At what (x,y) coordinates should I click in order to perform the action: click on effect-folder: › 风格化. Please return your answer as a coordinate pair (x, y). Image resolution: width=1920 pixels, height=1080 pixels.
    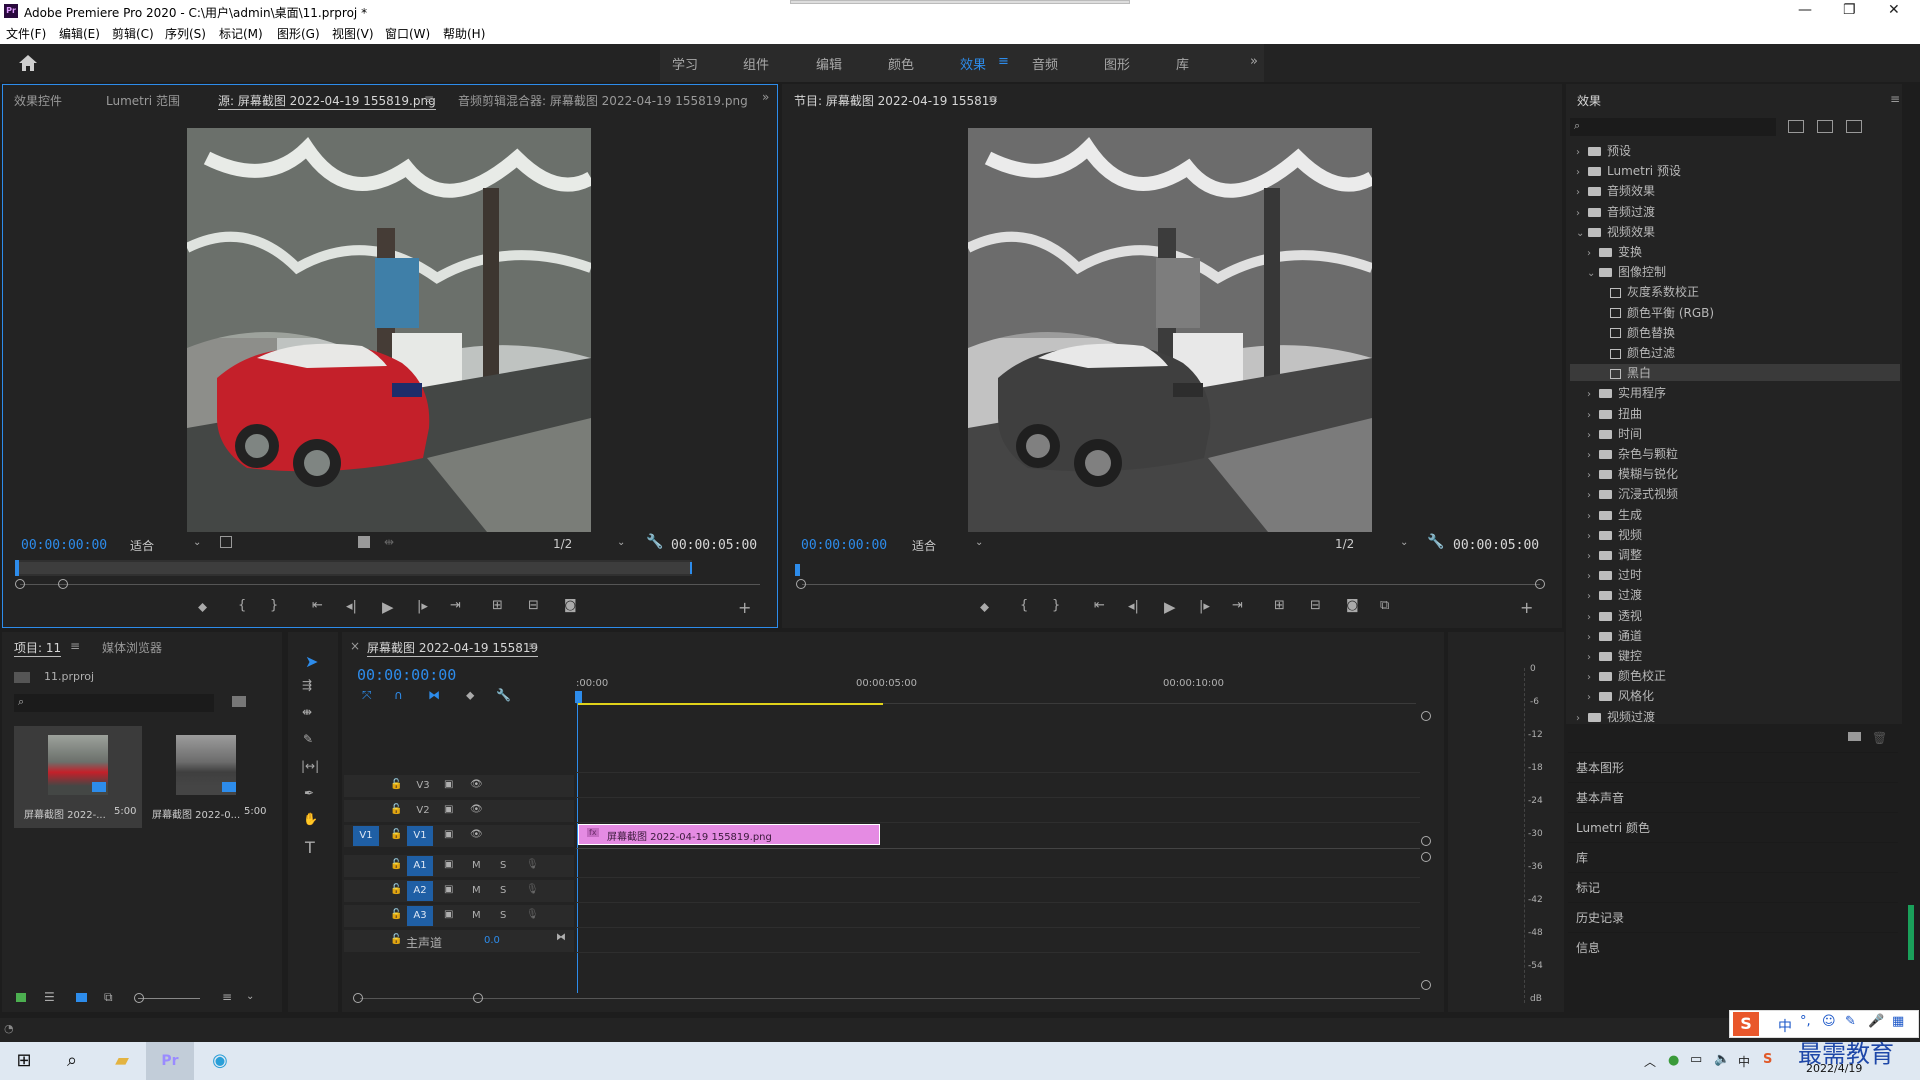
    Looking at the image, I should click on (1620, 695).